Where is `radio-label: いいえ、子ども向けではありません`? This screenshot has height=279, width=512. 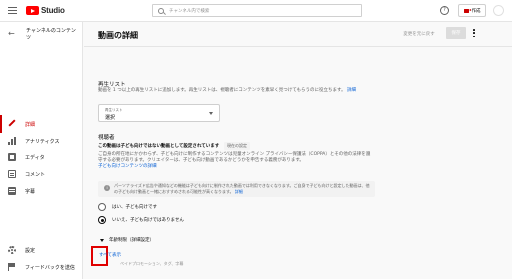 radio-label: いいえ、子ども向けではありません is located at coordinates (148, 220).